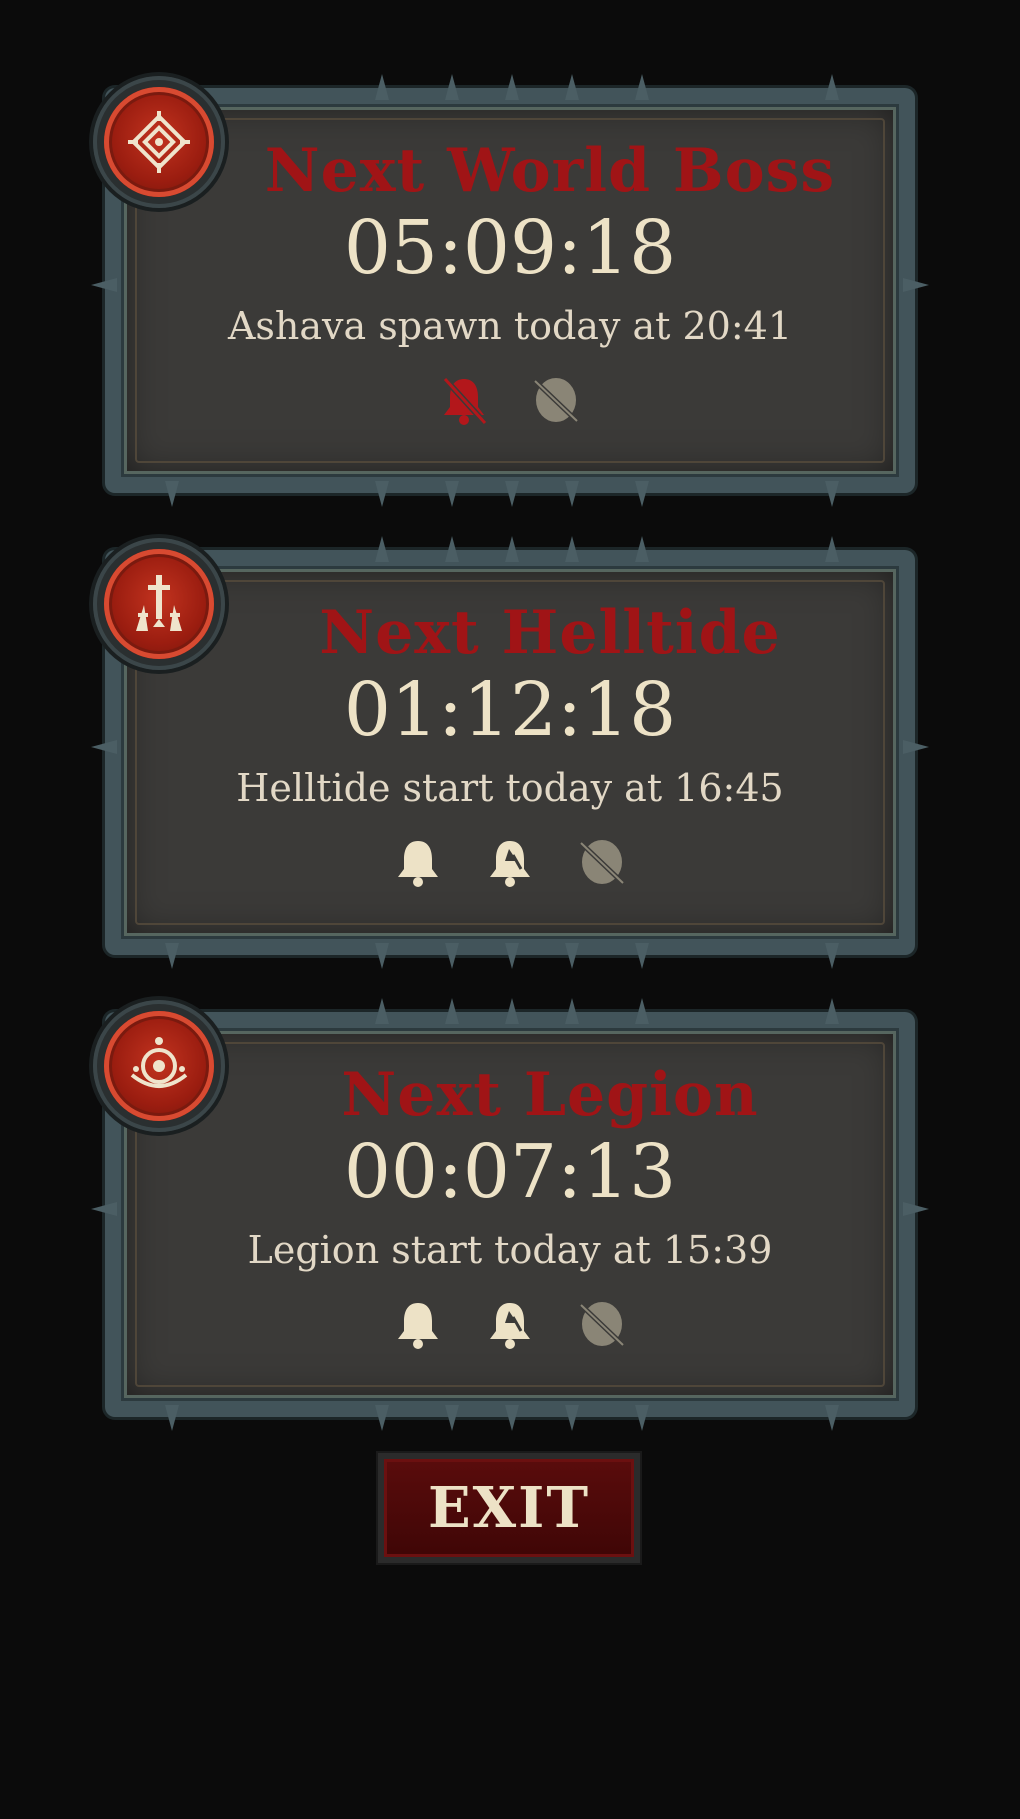  Describe the element at coordinates (550, 1095) in the screenshot. I see `card-title: Next Legion` at that location.